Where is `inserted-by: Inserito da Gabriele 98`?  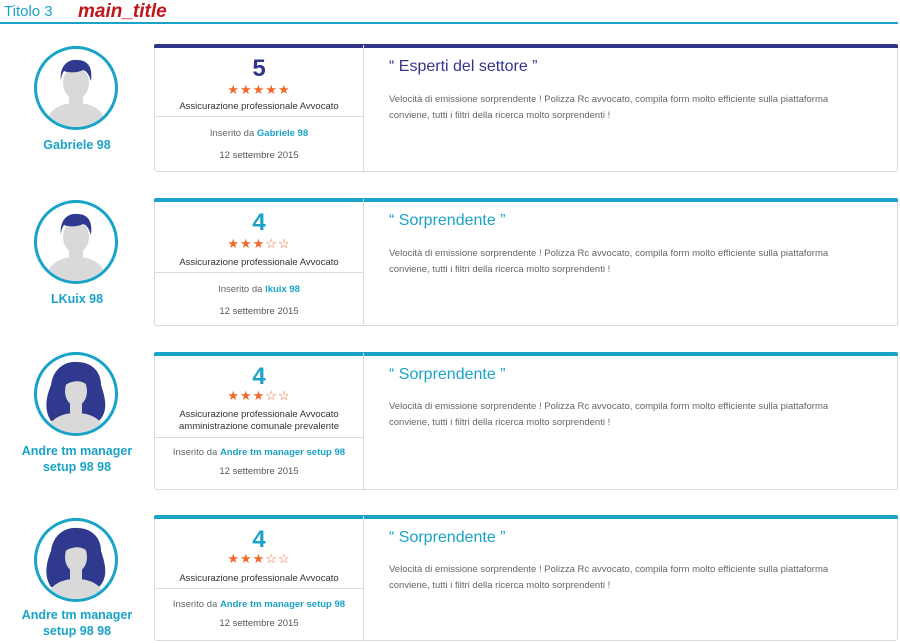 inserted-by: Inserito da Gabriele 98 is located at coordinates (259, 133).